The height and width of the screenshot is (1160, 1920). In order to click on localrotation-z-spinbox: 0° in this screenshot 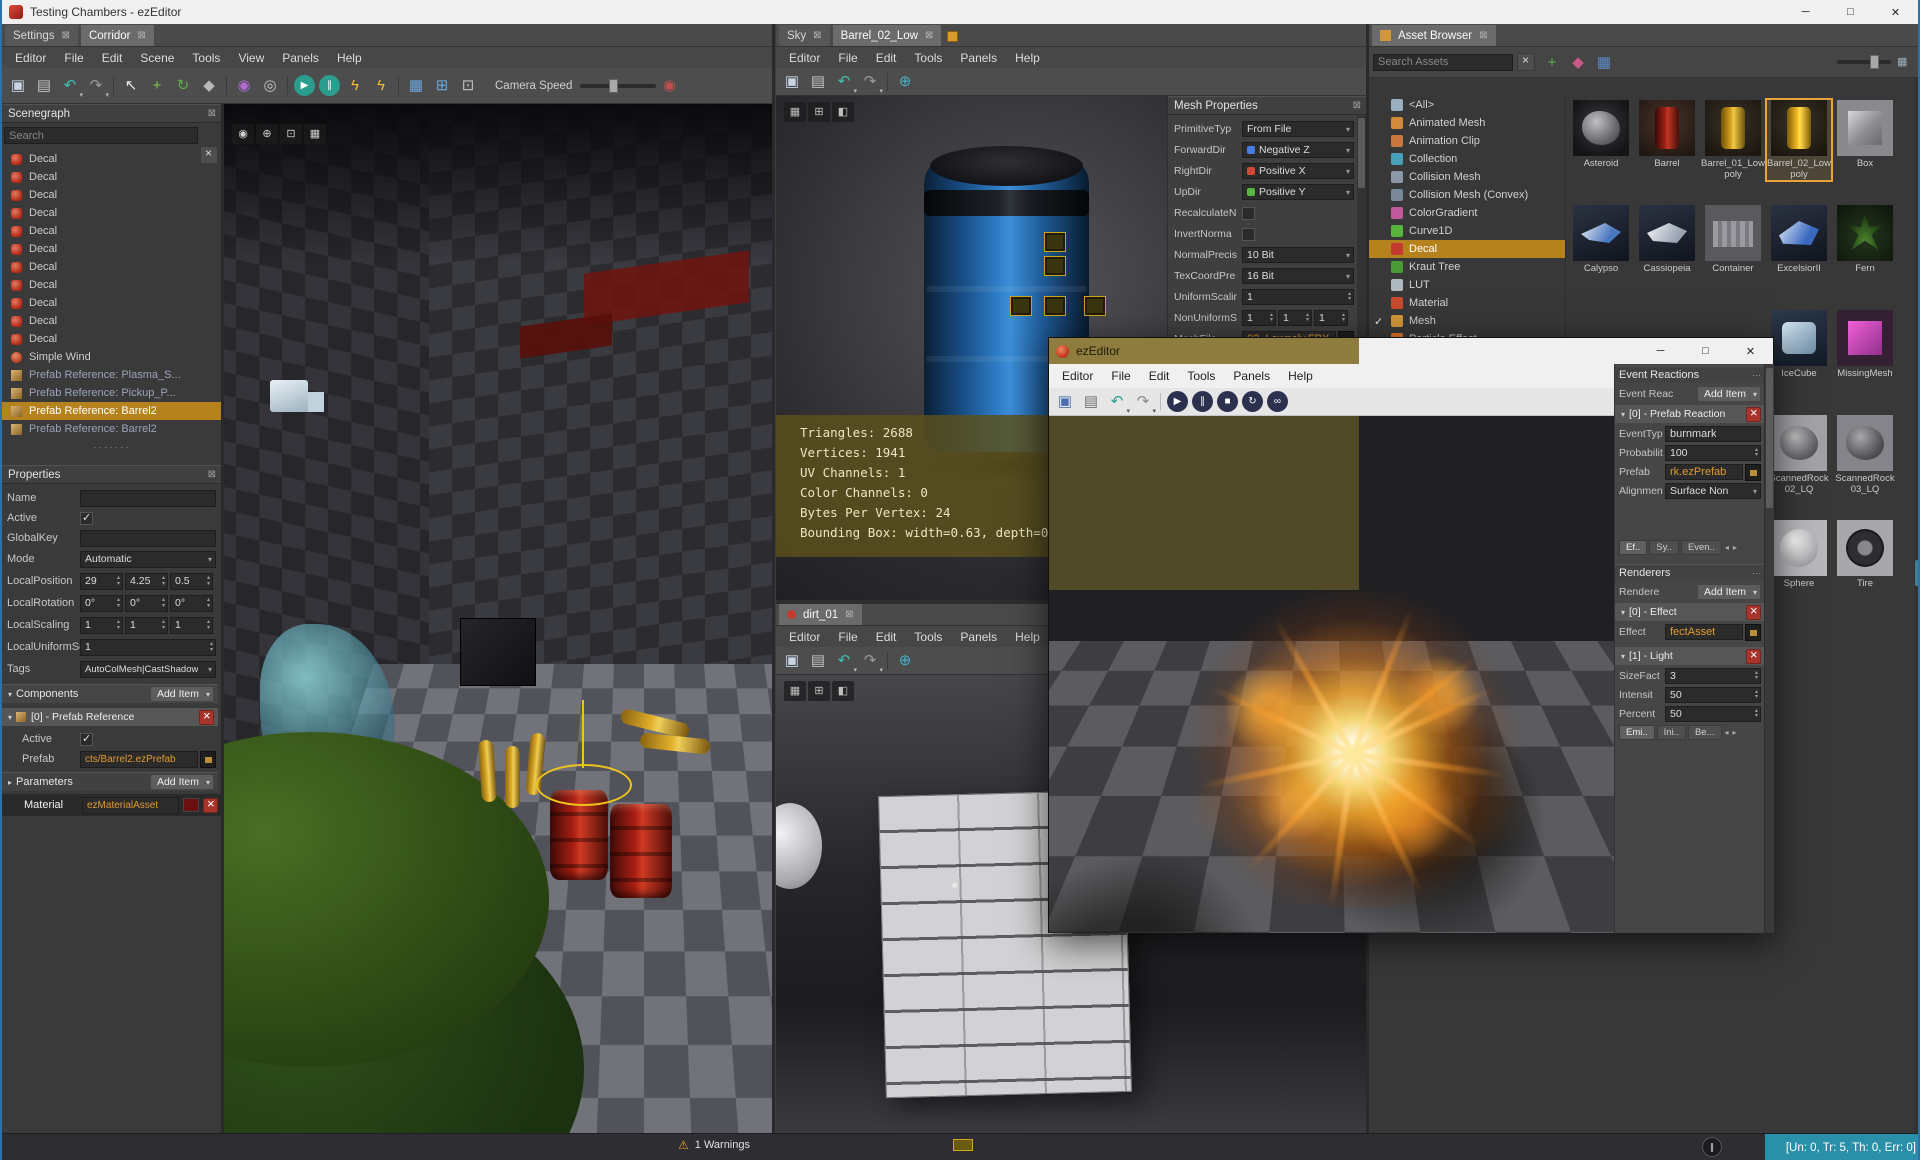, I will do `click(191, 603)`.